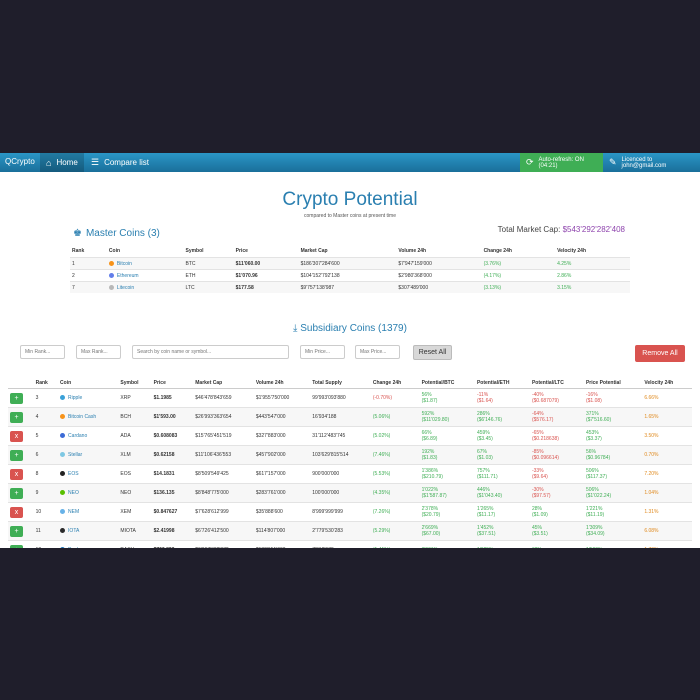 This screenshot has height=700, width=700. Describe the element at coordinates (539, 534) in the screenshot. I see `potential-ltc-cell-value: ($3.51)` at that location.